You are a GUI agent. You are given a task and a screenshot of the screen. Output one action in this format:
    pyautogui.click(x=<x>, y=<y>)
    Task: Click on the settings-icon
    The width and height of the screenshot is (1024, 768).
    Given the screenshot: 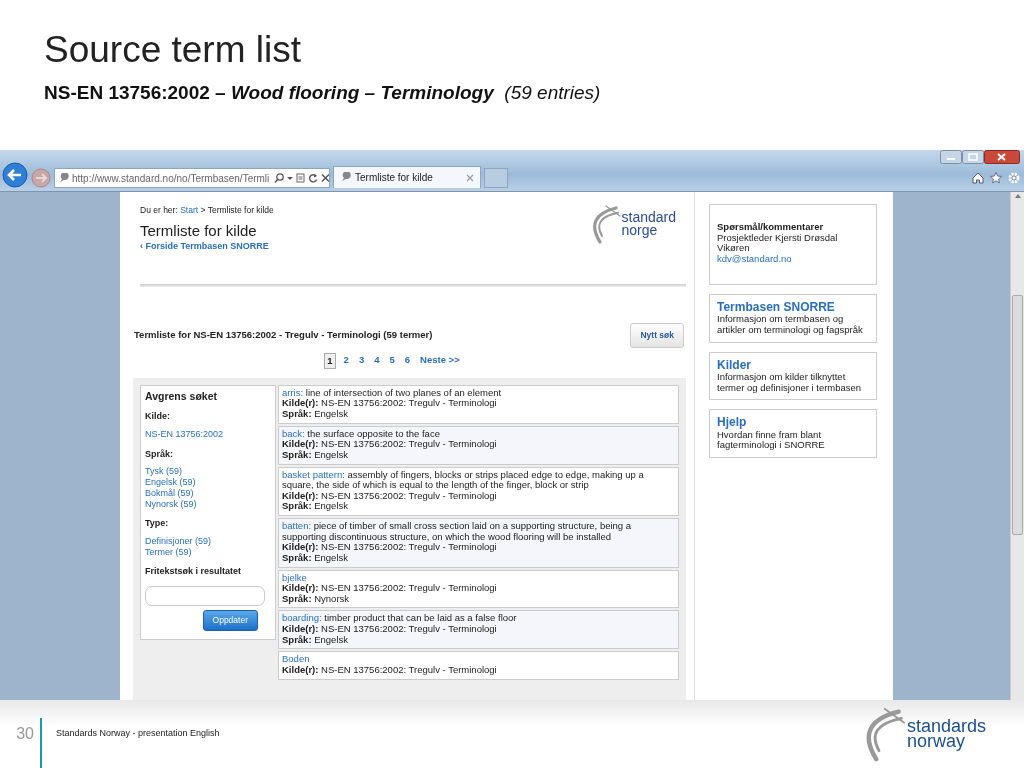 What is the action you would take?
    pyautogui.click(x=1014, y=178)
    